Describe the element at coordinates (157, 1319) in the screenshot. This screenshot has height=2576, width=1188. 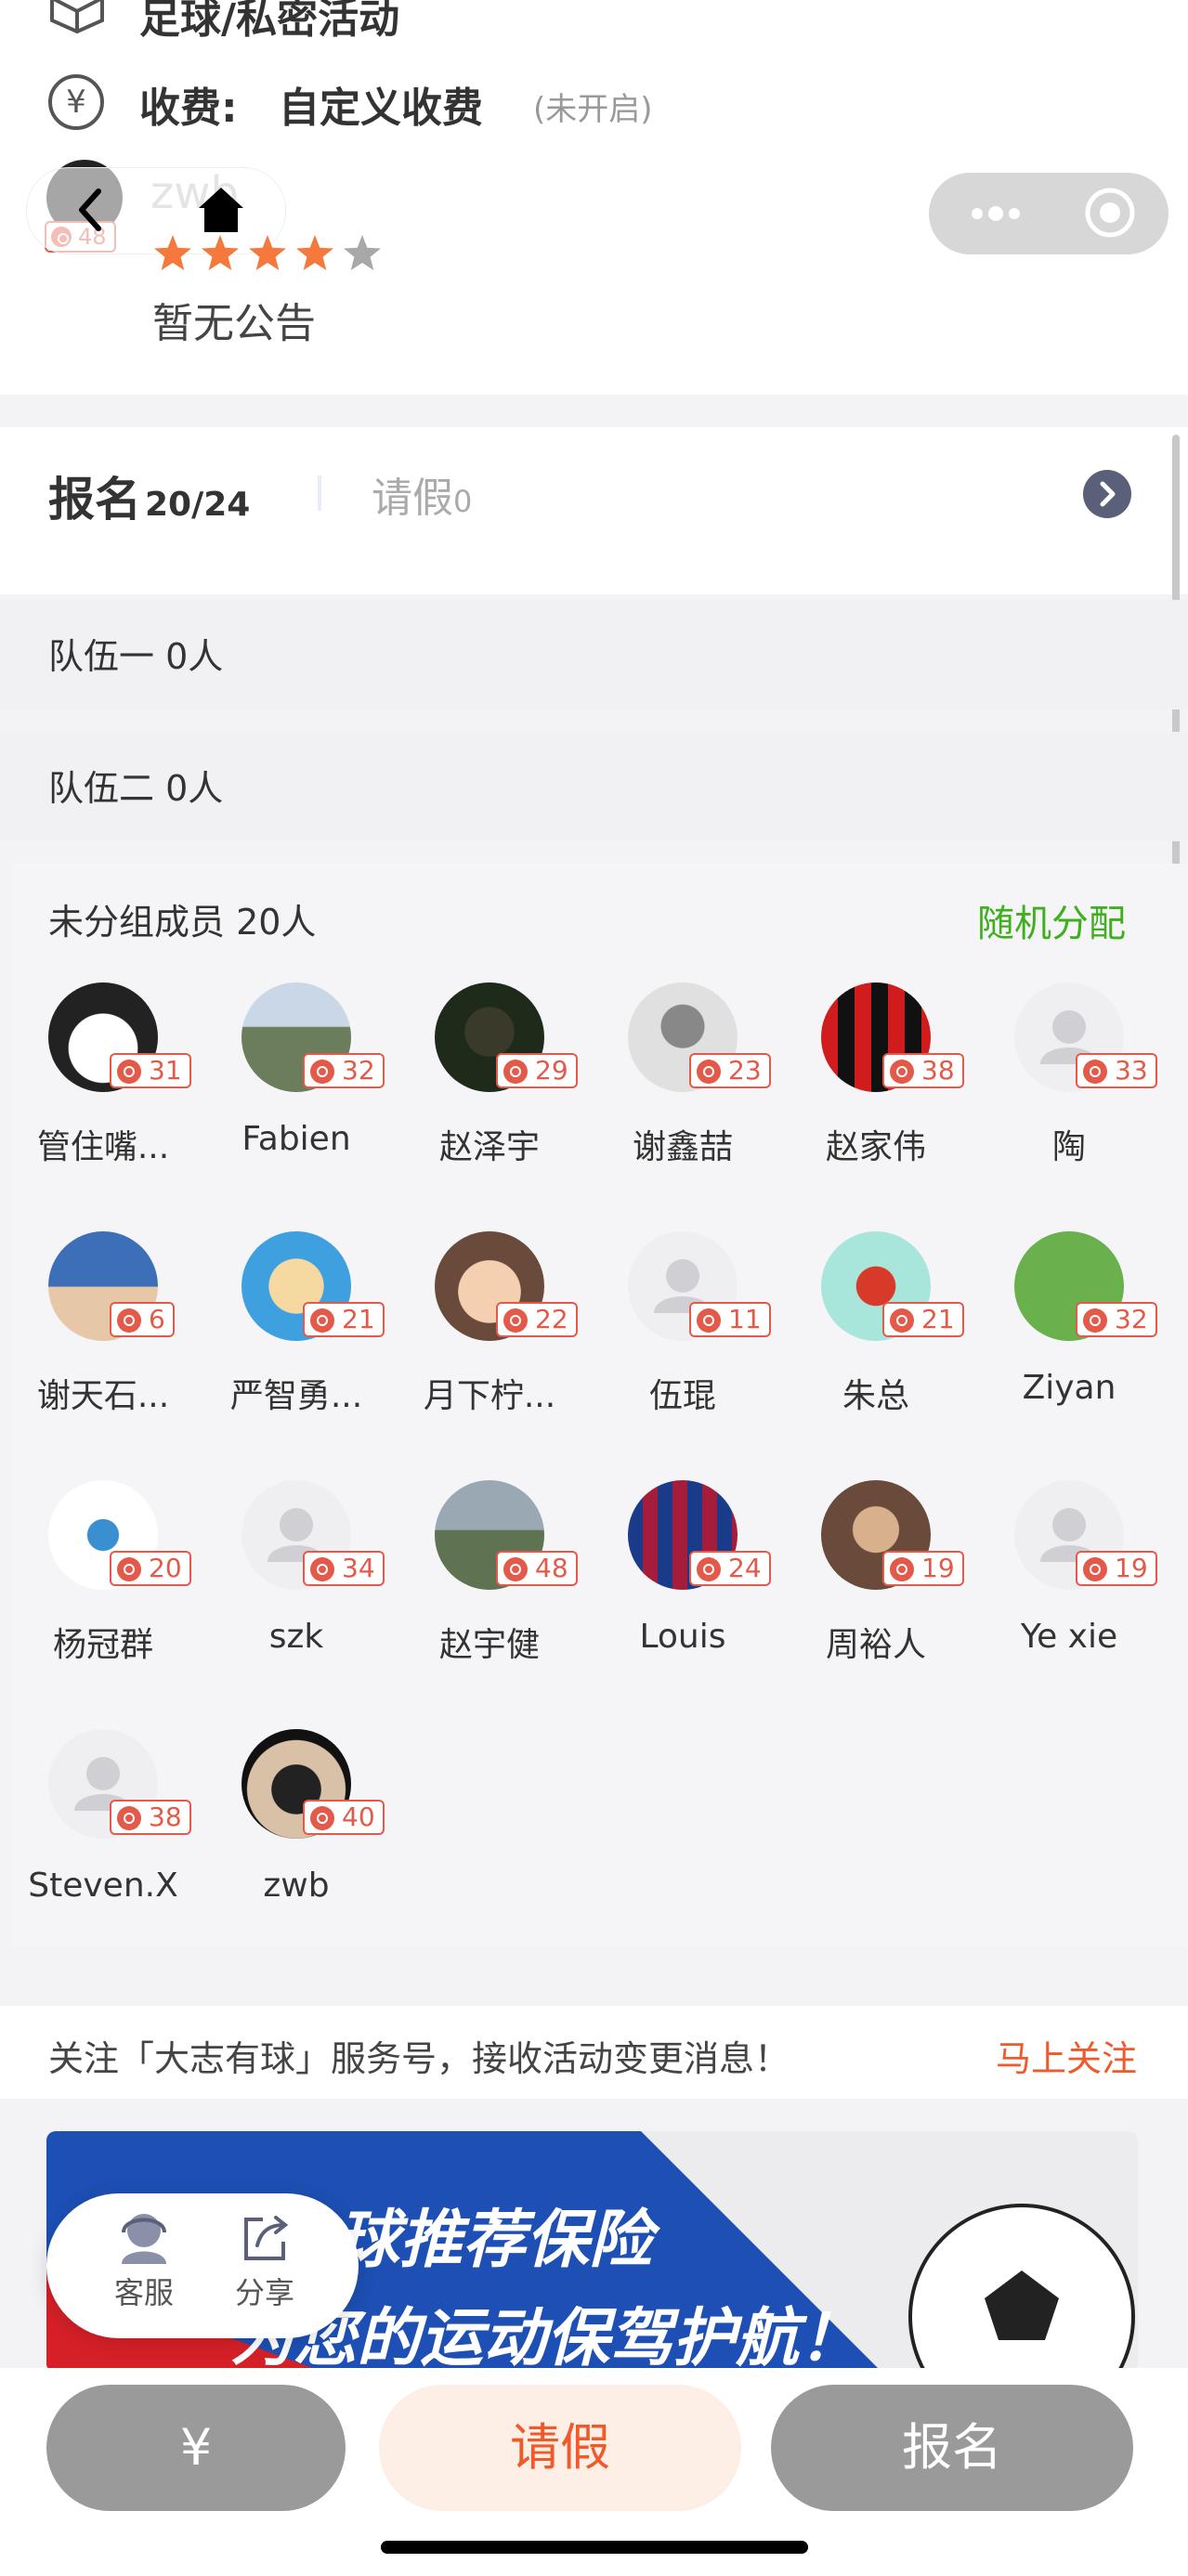
I see `member-level: 6` at that location.